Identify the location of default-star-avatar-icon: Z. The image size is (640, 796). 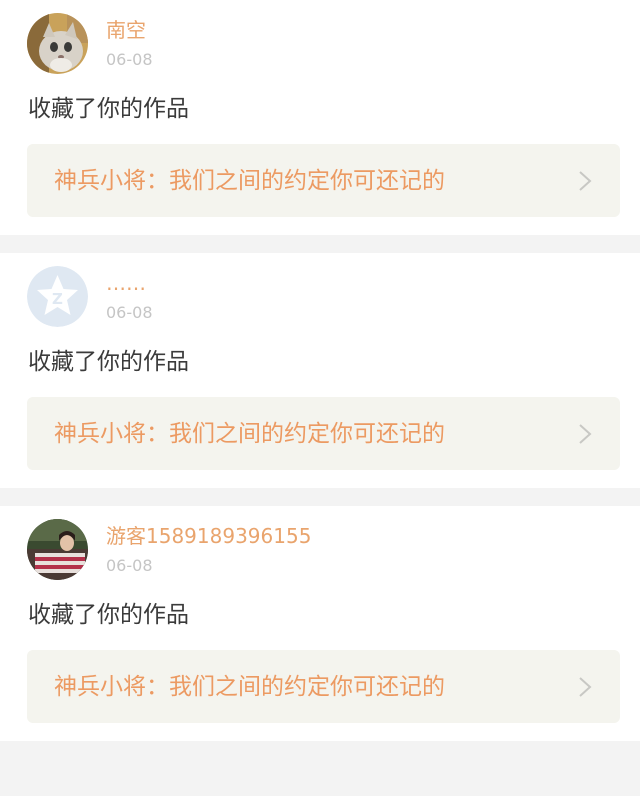
(57, 296).